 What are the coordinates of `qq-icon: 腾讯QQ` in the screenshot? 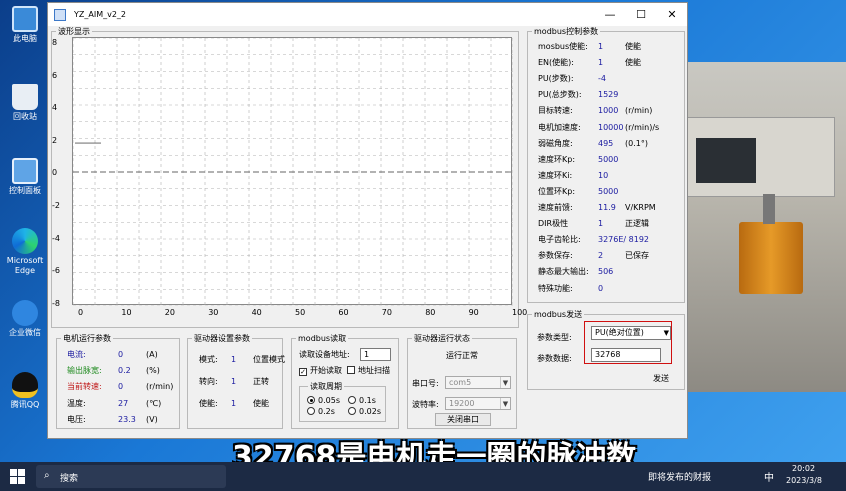 It's located at (25, 391).